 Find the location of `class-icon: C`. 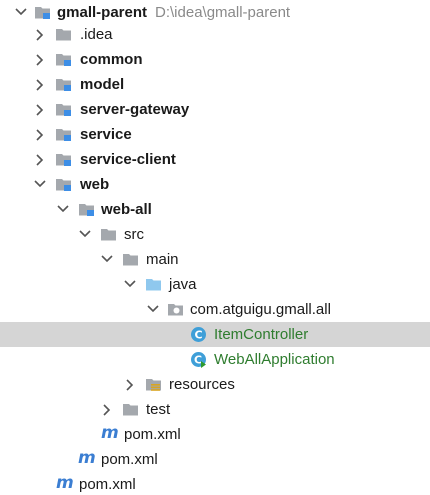

class-icon: C is located at coordinates (198, 334).